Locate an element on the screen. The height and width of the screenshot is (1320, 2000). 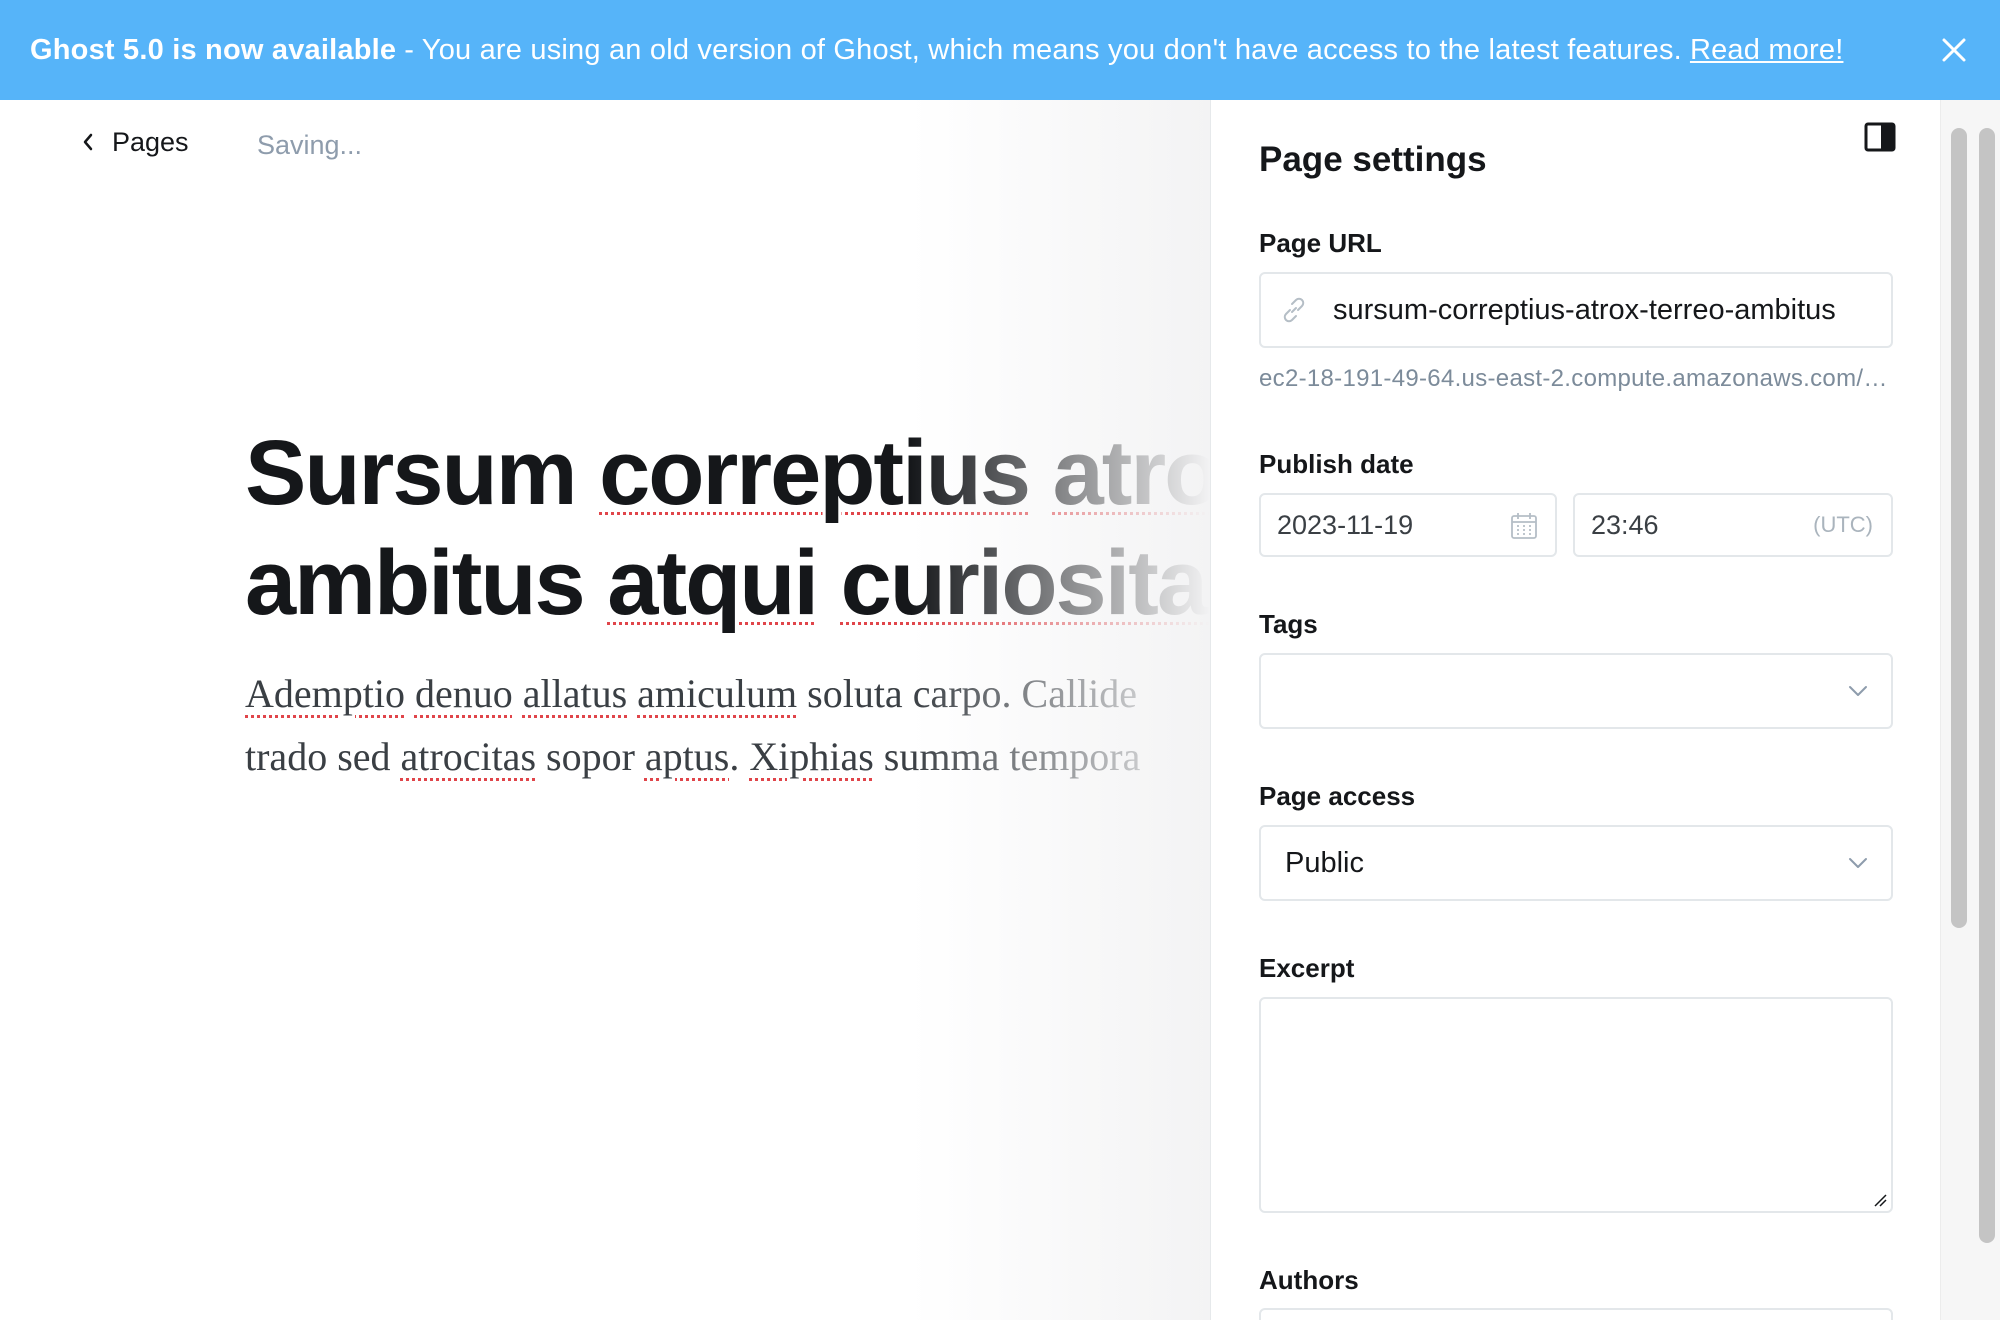
tags-select is located at coordinates (1576, 691).